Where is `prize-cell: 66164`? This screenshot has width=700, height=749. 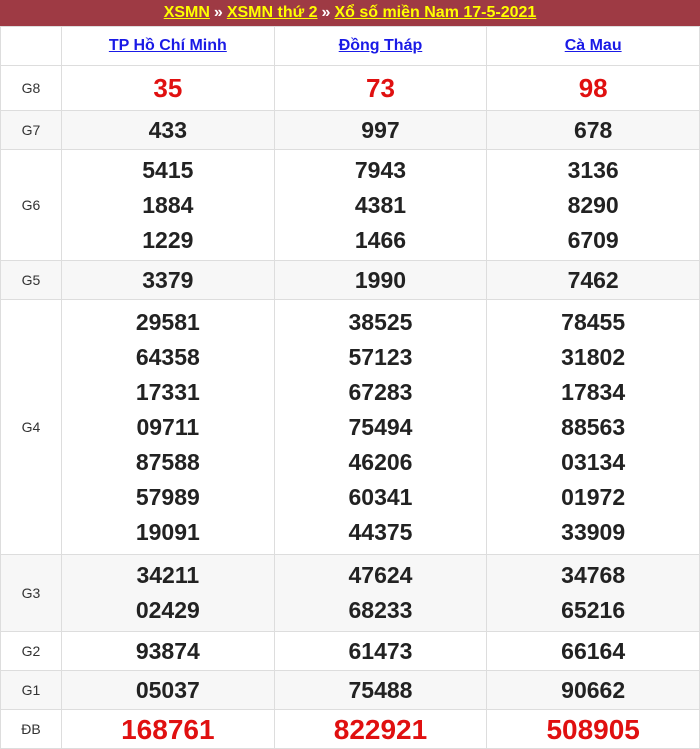
prize-cell: 66164 is located at coordinates (593, 651).